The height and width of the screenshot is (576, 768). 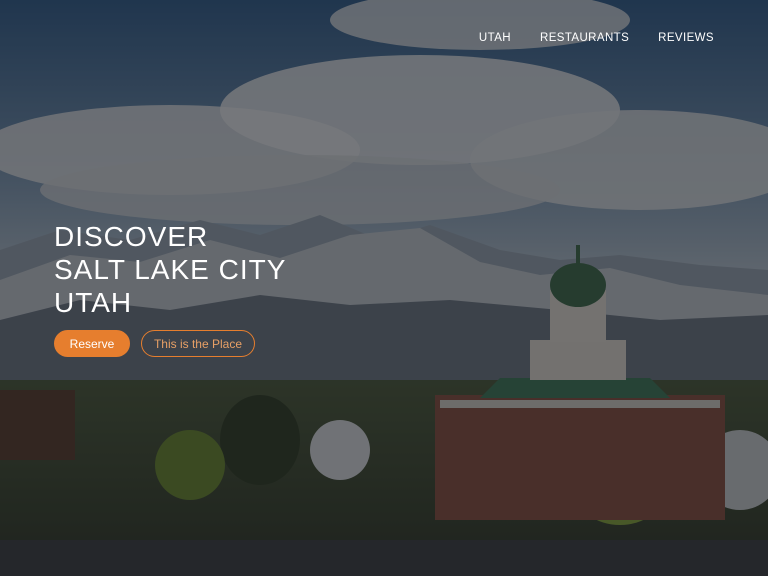 What do you see at coordinates (495, 38) in the screenshot?
I see `nav-item-utah: UTAH` at bounding box center [495, 38].